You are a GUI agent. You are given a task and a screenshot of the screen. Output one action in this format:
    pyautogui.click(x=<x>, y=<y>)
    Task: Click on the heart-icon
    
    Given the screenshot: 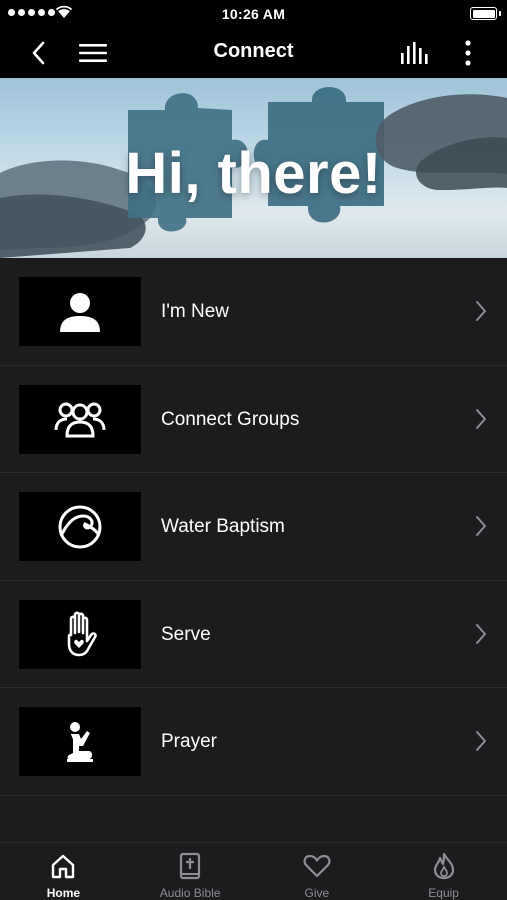 What is the action you would take?
    pyautogui.click(x=317, y=866)
    